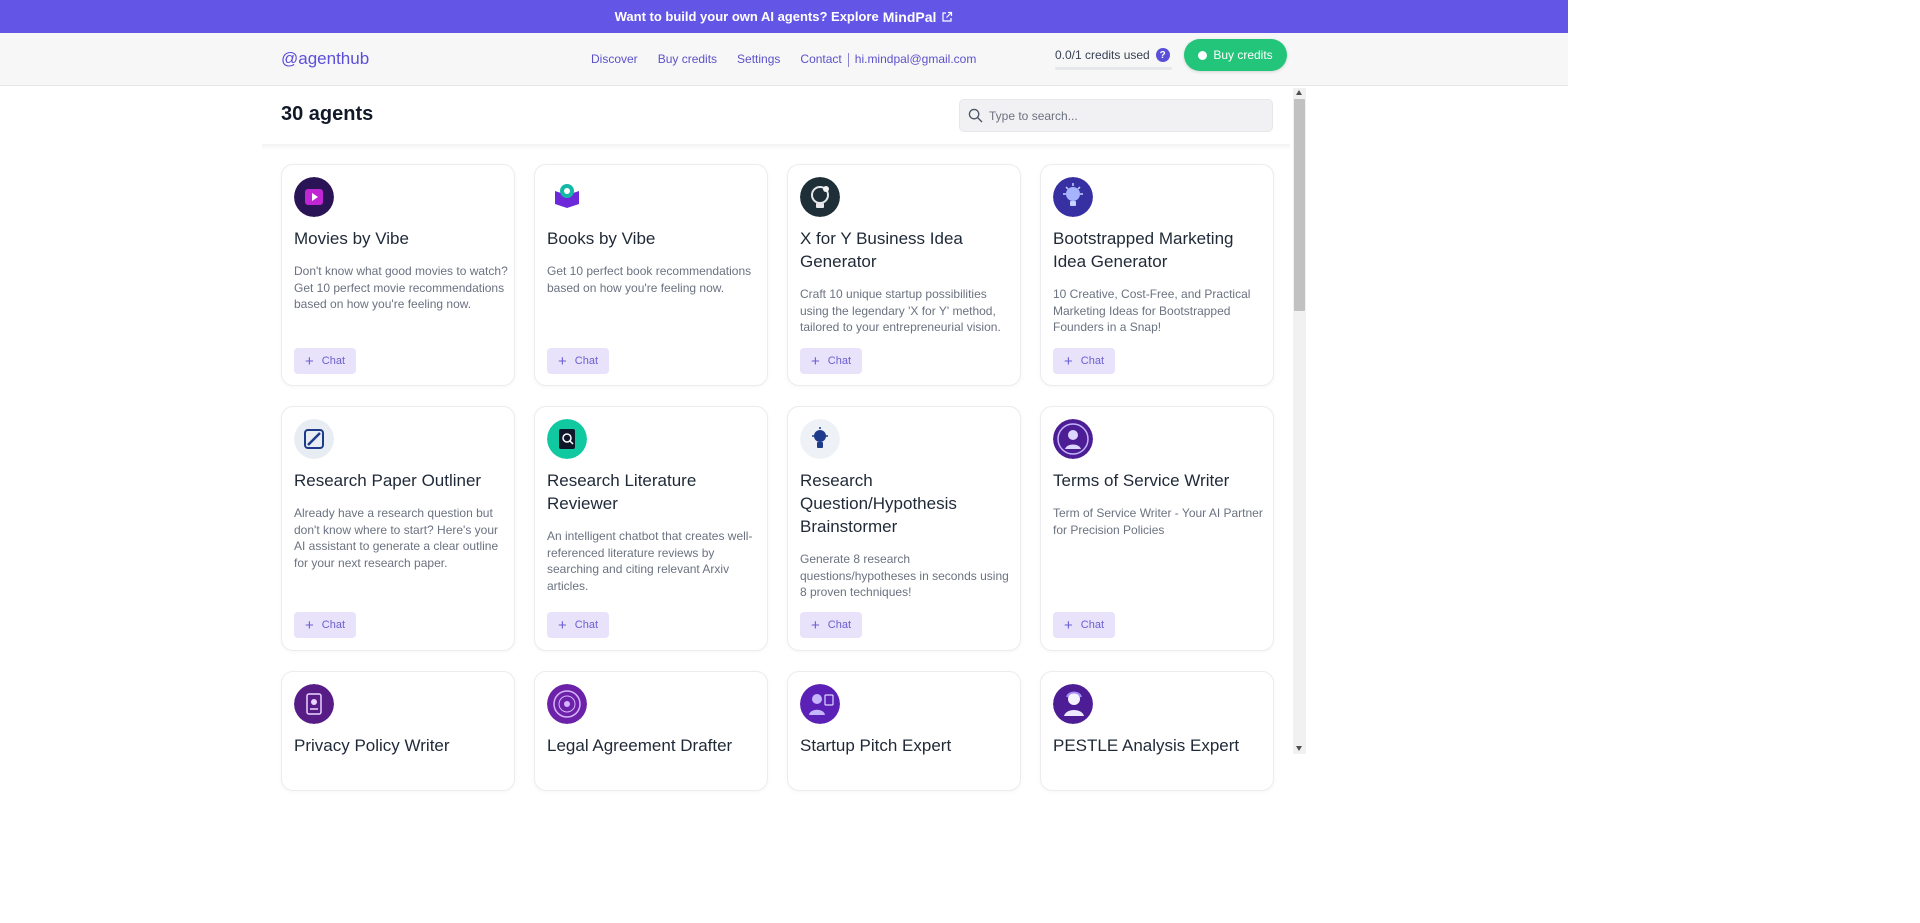  What do you see at coordinates (567, 197) in the screenshot?
I see `book-icon` at bounding box center [567, 197].